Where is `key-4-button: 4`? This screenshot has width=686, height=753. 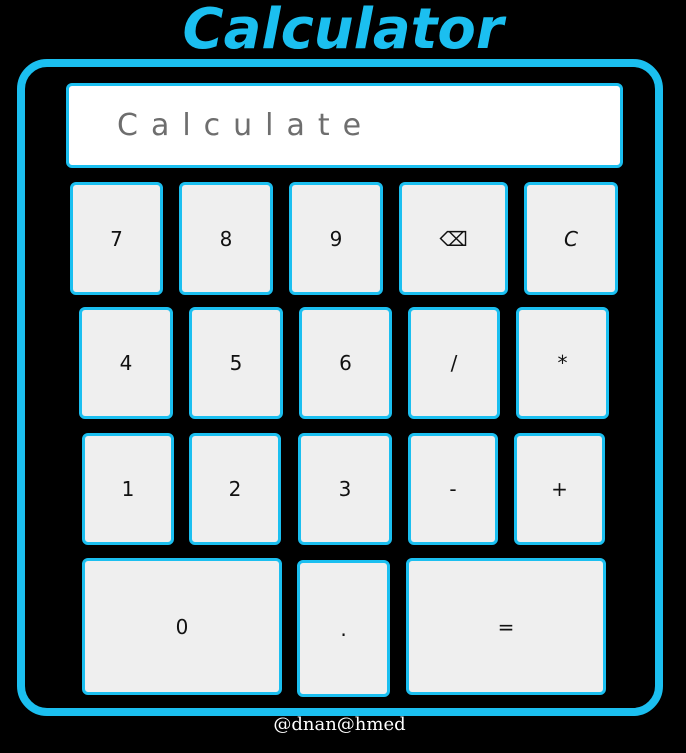 key-4-button: 4 is located at coordinates (126, 363).